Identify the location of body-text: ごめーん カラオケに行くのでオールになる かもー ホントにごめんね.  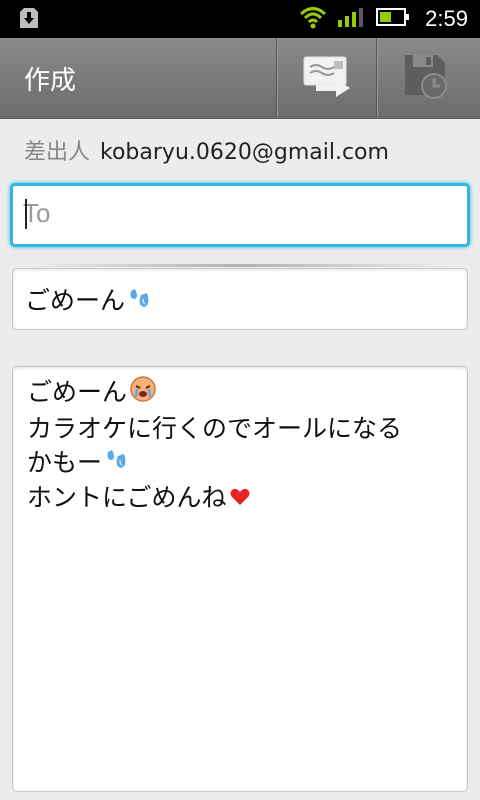
(214, 445).